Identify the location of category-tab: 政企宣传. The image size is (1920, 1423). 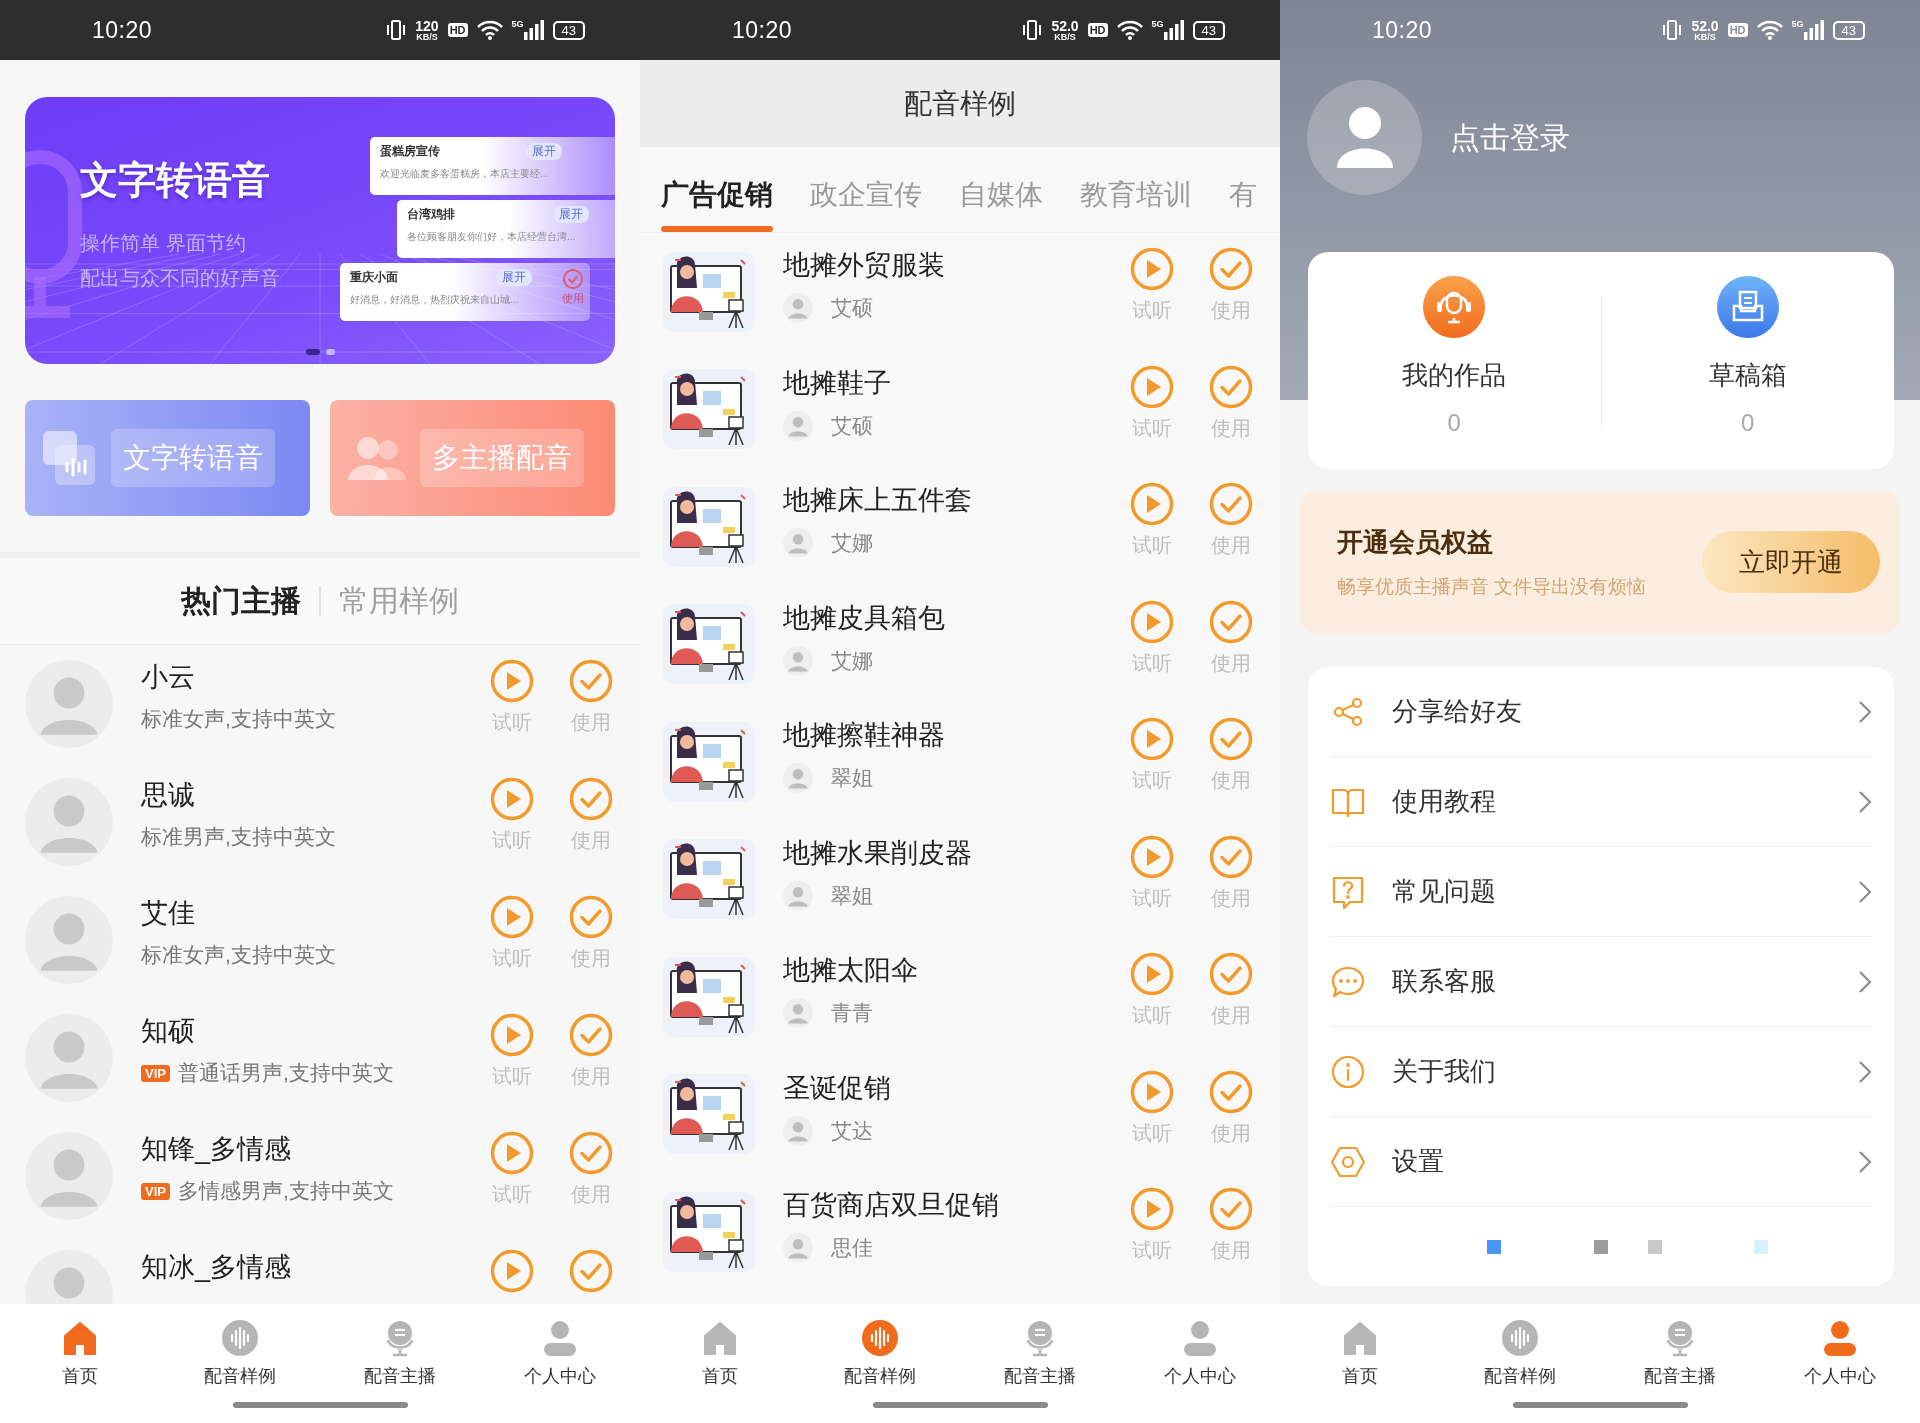
(866, 189).